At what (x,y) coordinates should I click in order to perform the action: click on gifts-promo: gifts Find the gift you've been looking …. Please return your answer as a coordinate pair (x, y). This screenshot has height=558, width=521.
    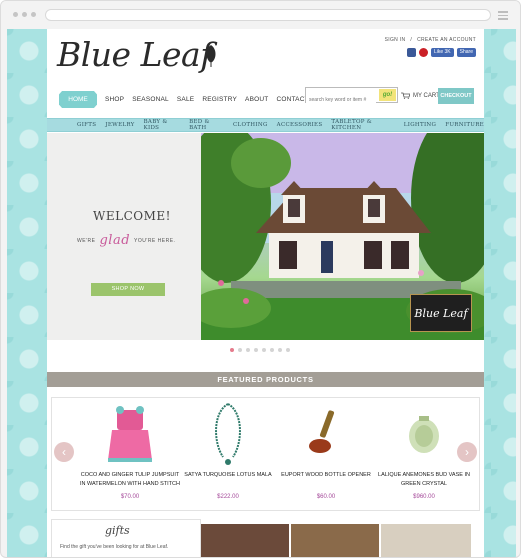
    Looking at the image, I should click on (126, 538).